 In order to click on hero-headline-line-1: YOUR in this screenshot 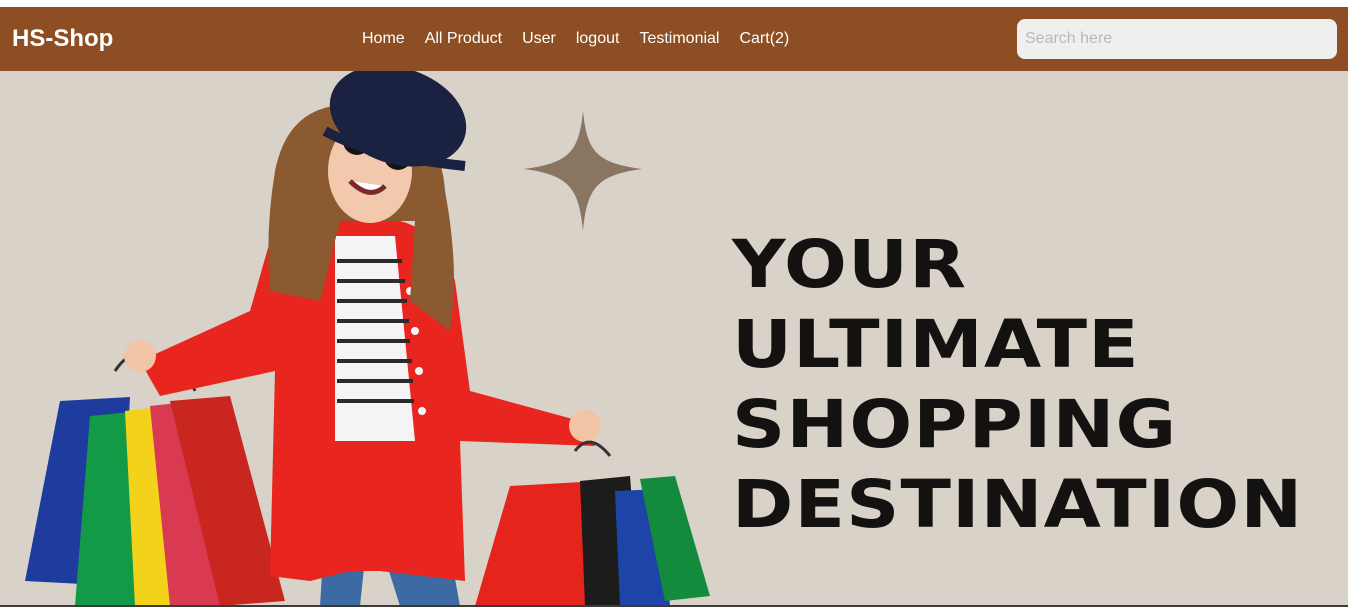, I will do `click(850, 264)`.